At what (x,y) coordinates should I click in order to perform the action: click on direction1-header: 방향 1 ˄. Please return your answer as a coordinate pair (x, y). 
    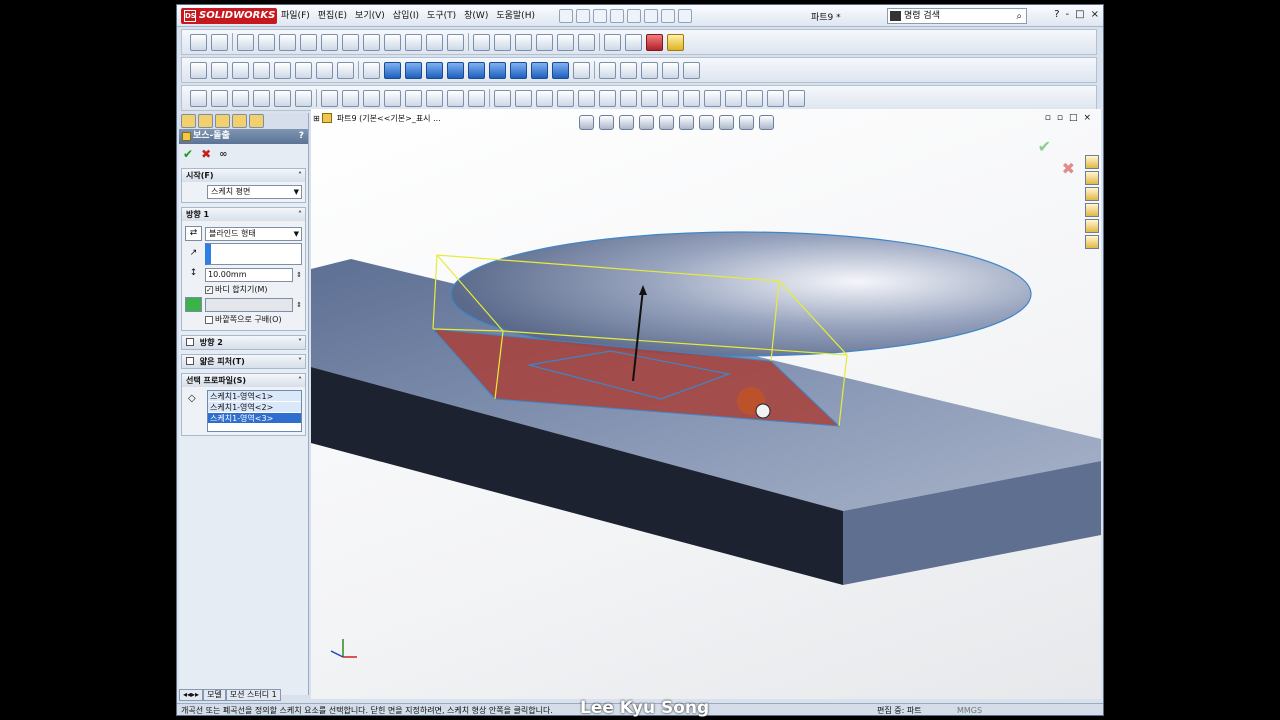
    Looking at the image, I should click on (243, 214).